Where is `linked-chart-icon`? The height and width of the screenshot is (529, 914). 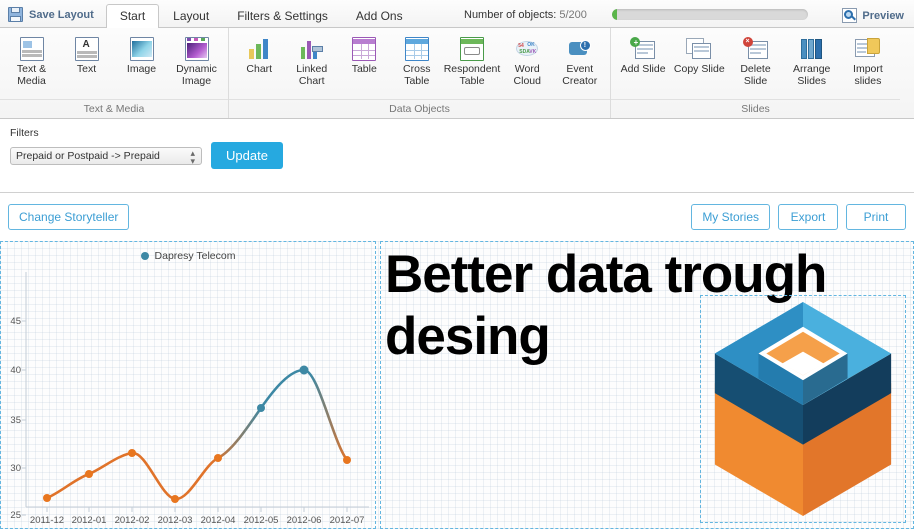
linked-chart-icon is located at coordinates (312, 49).